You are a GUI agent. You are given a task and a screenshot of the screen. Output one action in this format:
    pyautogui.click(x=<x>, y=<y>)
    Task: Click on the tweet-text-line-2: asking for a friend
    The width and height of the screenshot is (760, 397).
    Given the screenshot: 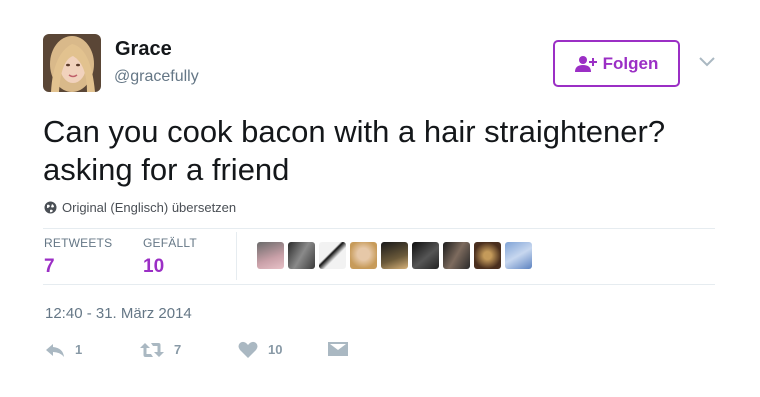 What is the action you would take?
    pyautogui.click(x=166, y=169)
    